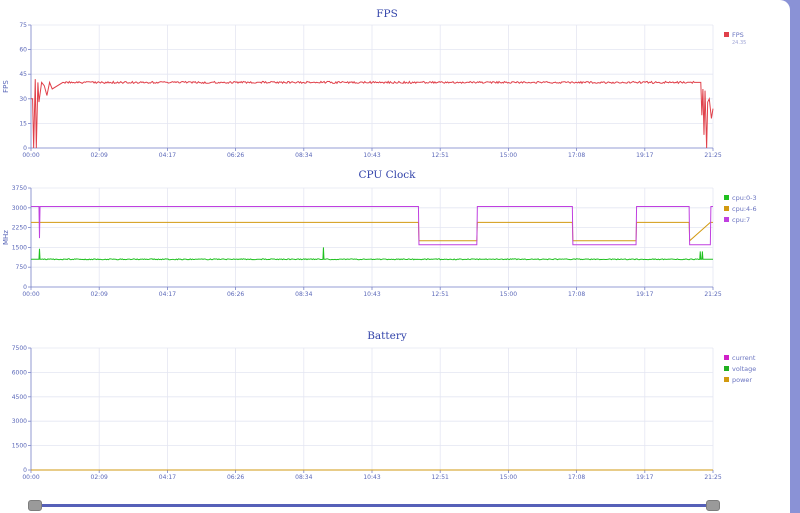 Image resolution: width=800 pixels, height=513 pixels. I want to click on legend-label: cpu:4-6, so click(744, 209).